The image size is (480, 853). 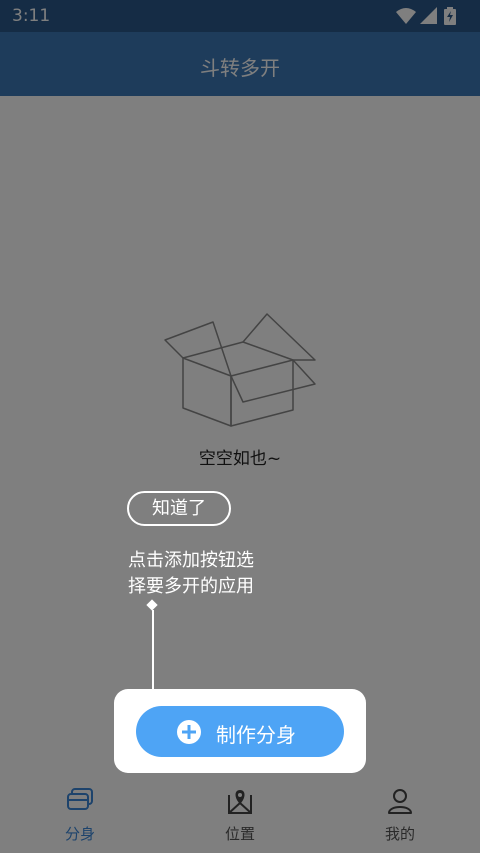 What do you see at coordinates (191, 586) in the screenshot?
I see `guide-hint-line-2: 择要多开的应用` at bounding box center [191, 586].